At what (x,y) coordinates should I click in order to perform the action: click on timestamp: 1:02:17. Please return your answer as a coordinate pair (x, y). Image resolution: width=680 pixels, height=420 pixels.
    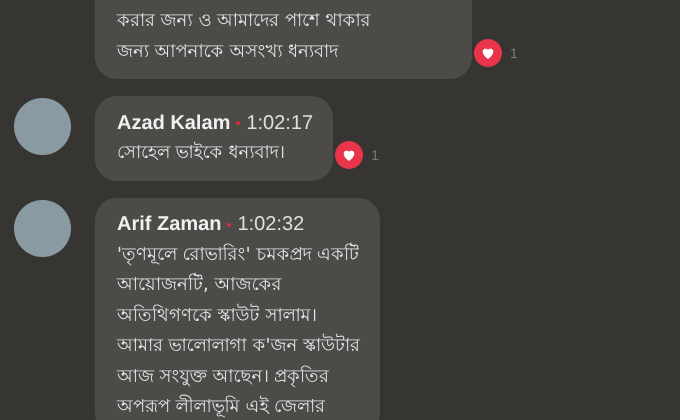
    Looking at the image, I should click on (280, 123).